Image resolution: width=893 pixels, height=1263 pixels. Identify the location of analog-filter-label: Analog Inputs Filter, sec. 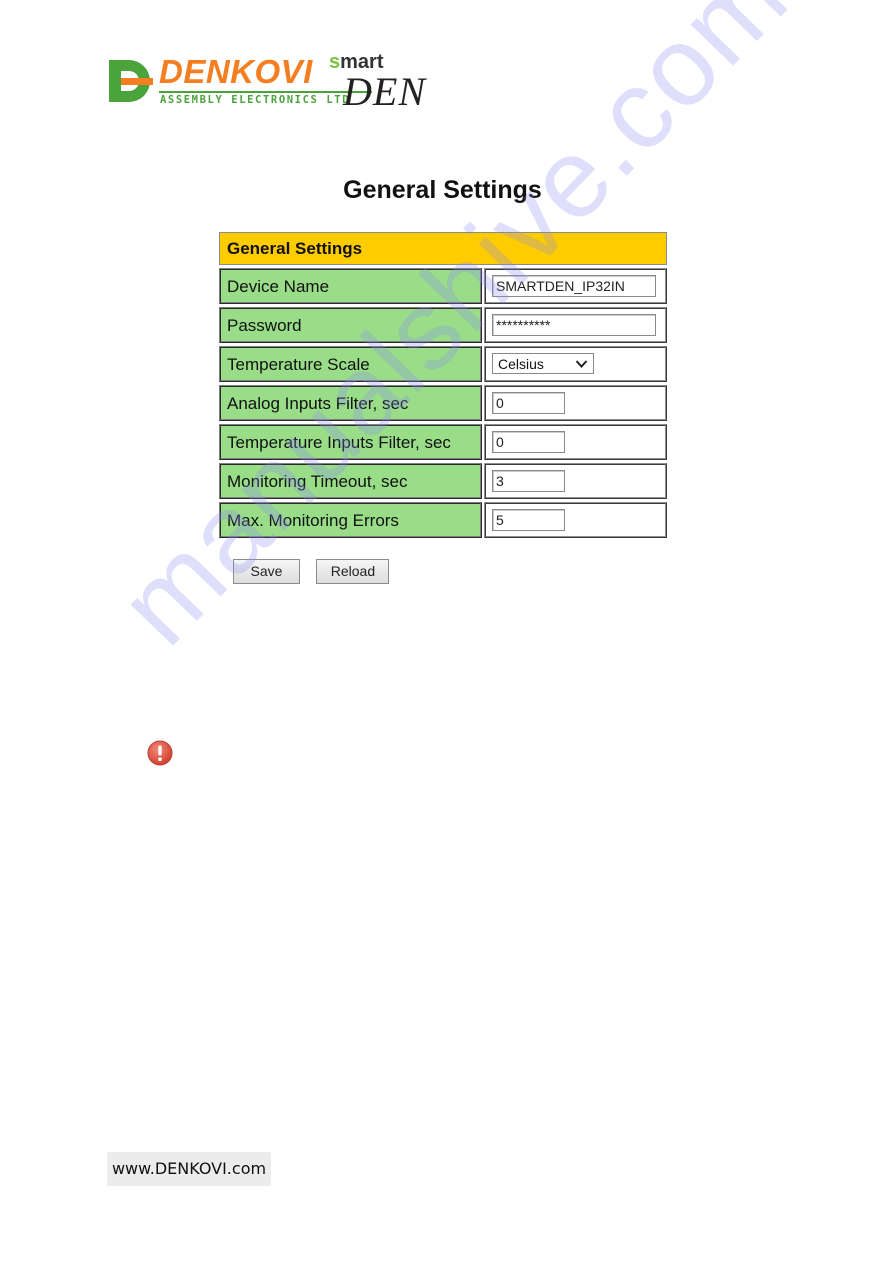
(350, 403).